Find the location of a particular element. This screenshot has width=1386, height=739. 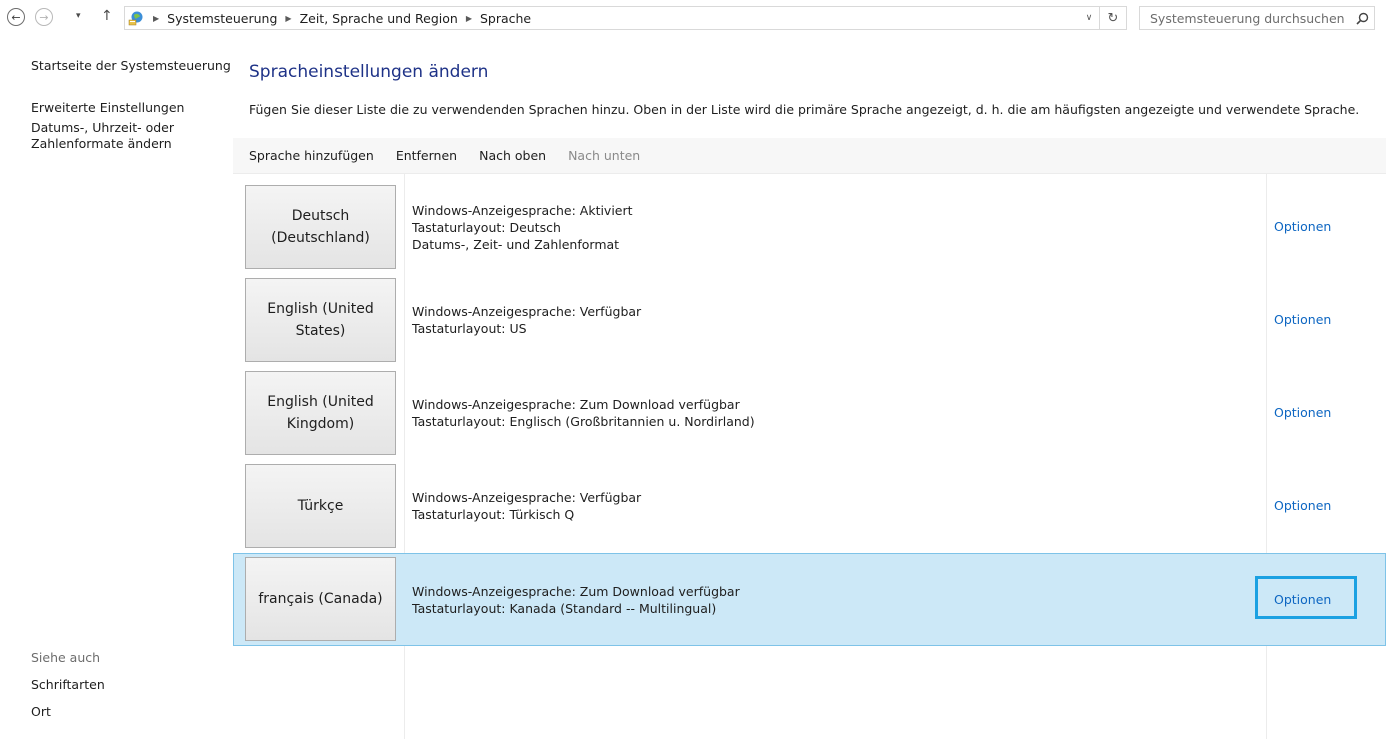

language-name: Türkçe is located at coordinates (320, 506).